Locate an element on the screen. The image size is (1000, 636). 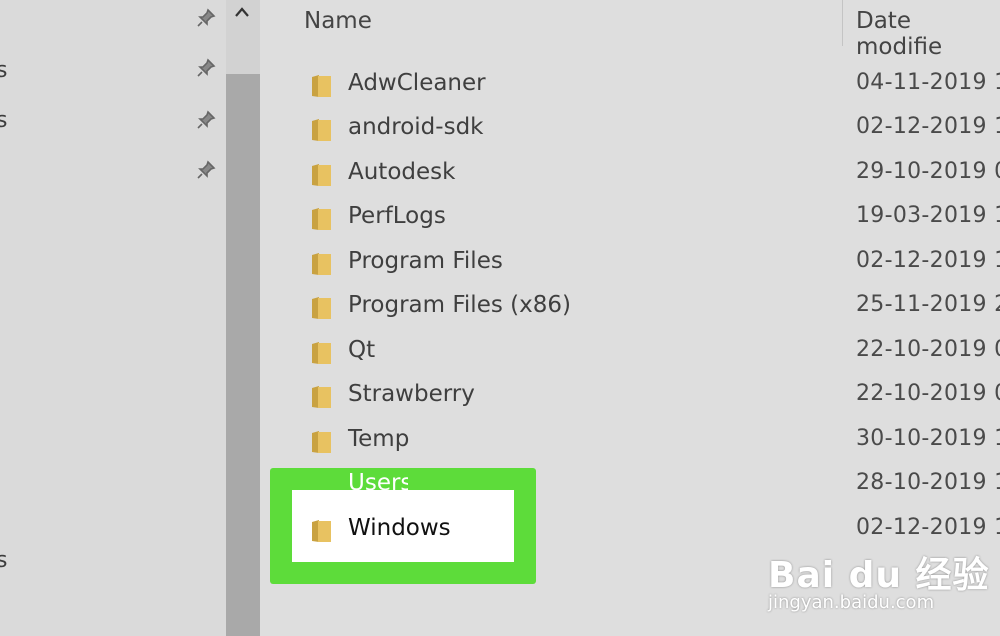
file-name: PerfLogs is located at coordinates (397, 216).